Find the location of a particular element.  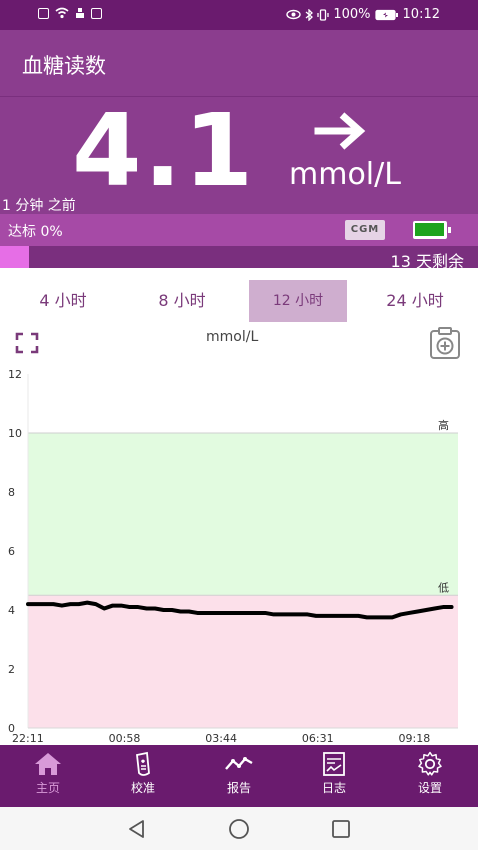

y-tick-label: 12 is located at coordinates (15, 374).